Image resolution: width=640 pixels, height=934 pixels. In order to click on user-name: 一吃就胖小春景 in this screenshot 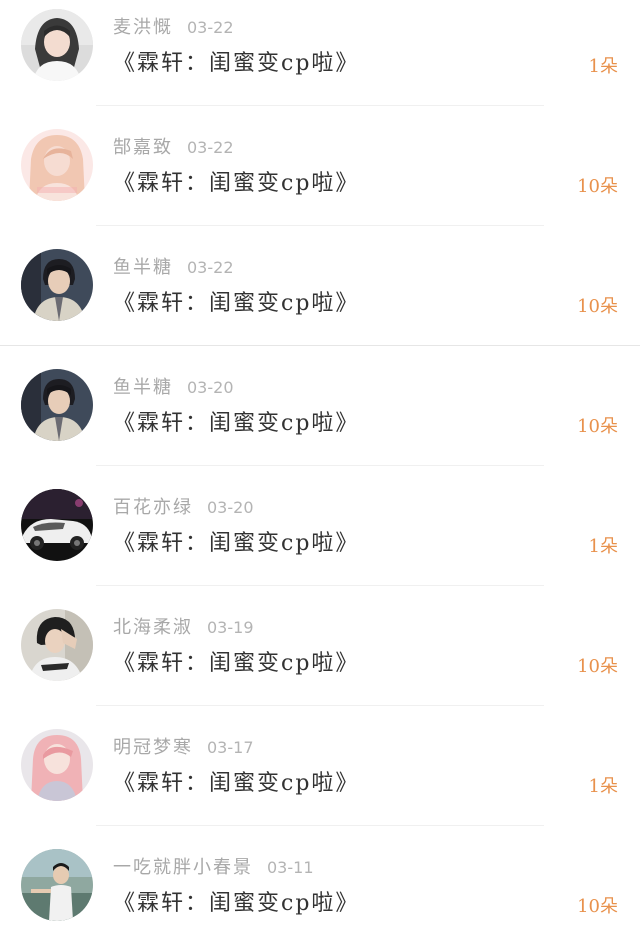, I will do `click(183, 867)`.